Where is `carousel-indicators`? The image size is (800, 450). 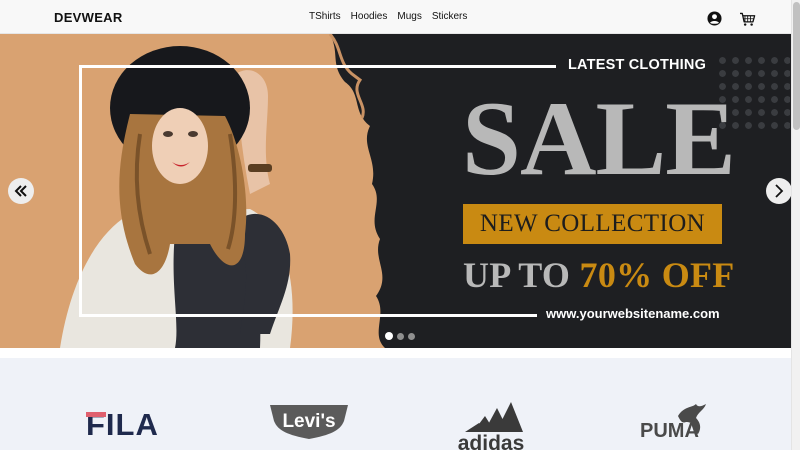 carousel-indicators is located at coordinates (400, 336).